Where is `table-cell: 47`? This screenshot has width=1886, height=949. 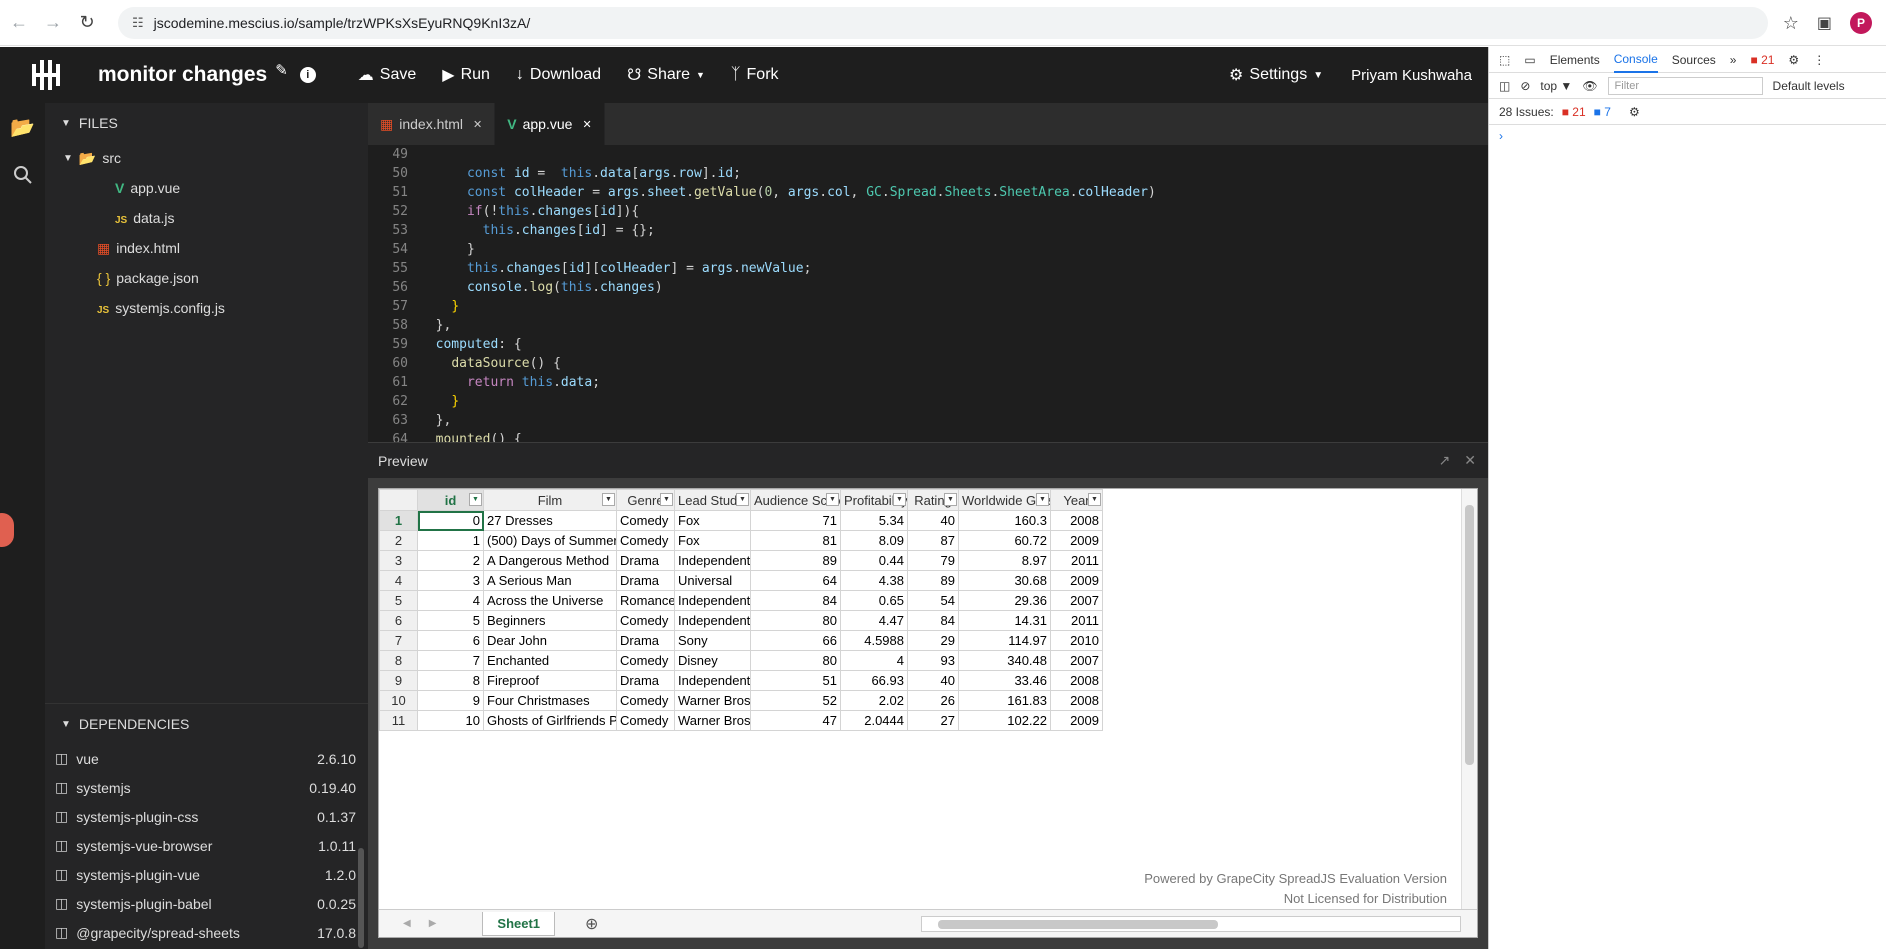
table-cell: 47 is located at coordinates (795, 720).